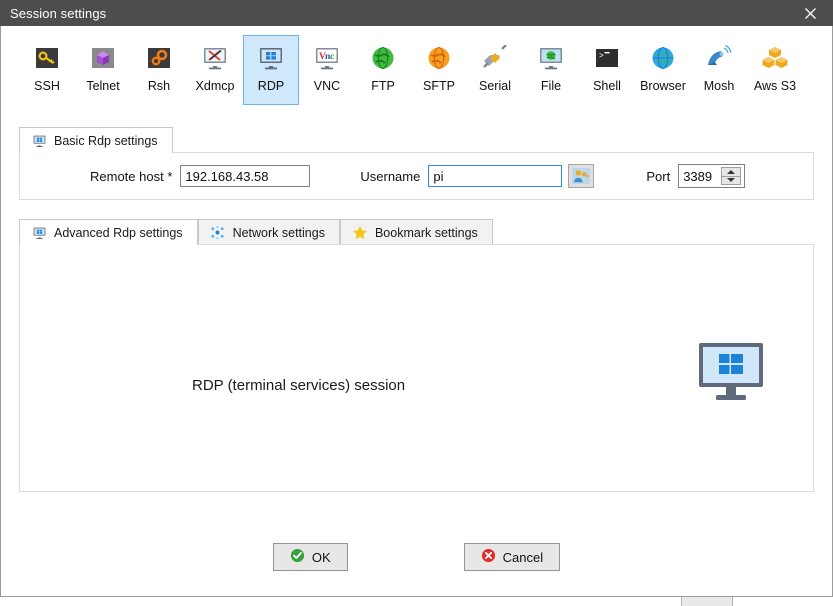  I want to click on protocol-serial: Serial, so click(495, 70).